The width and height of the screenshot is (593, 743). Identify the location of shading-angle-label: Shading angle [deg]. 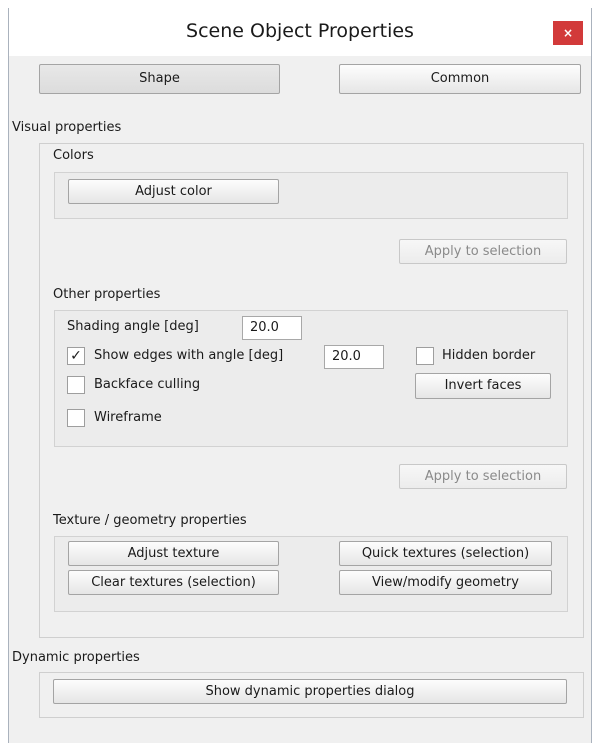
(133, 326).